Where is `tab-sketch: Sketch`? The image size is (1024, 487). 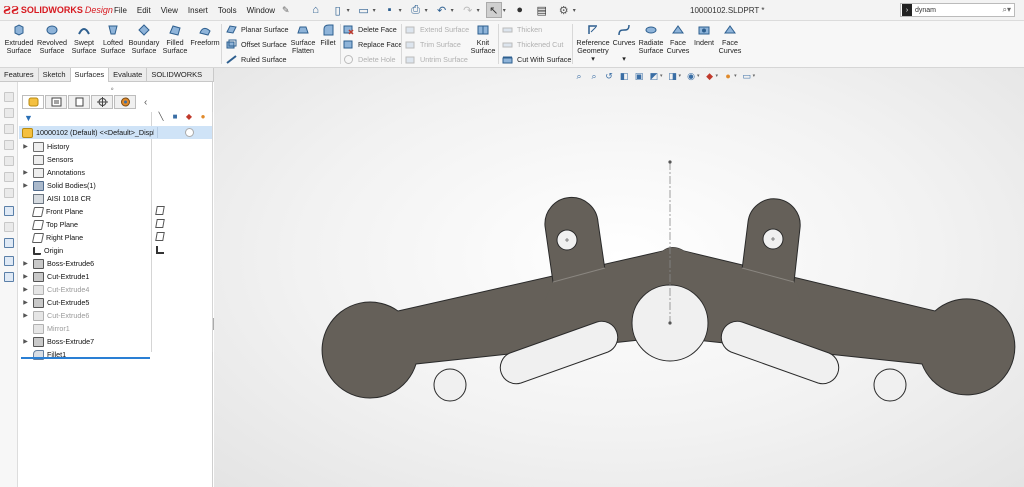 tab-sketch: Sketch is located at coordinates (55, 75).